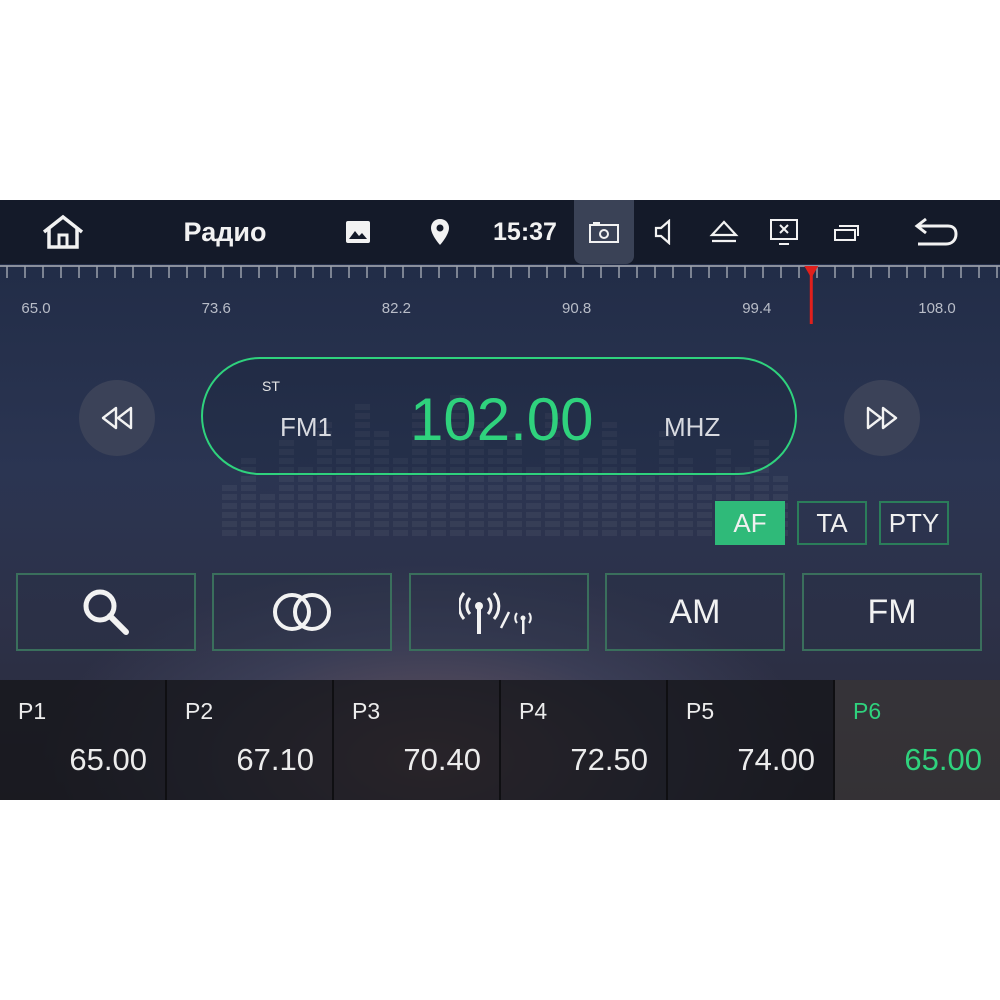 The image size is (1000, 1000). I want to click on preset-p1: P1 65.00, so click(83, 740).